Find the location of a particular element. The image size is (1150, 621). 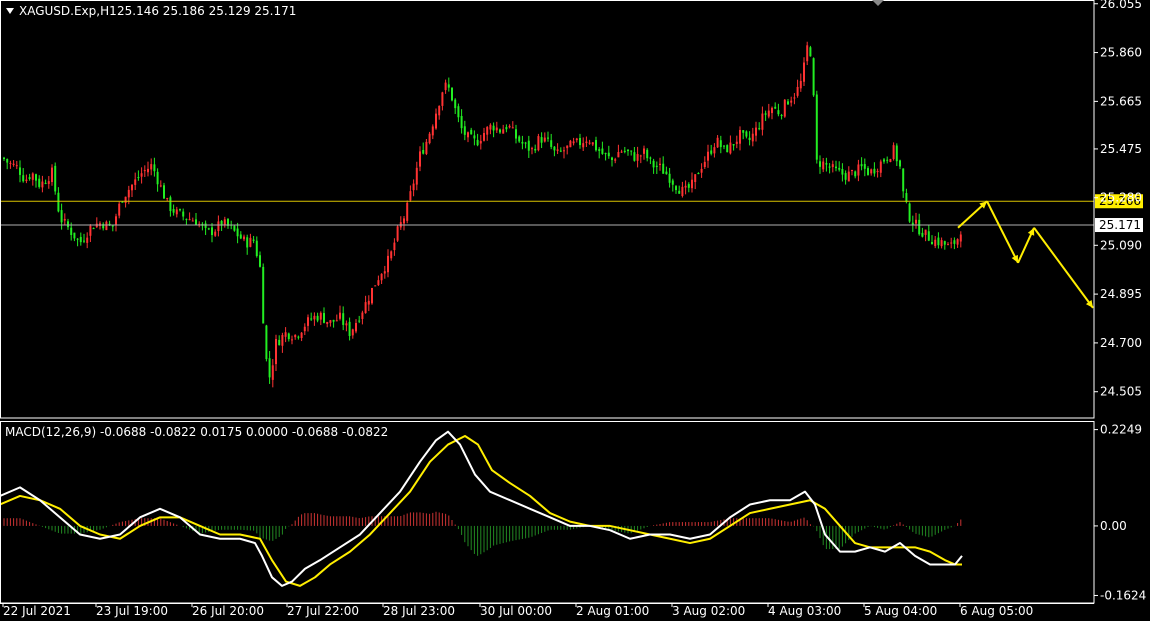

price-tick-label: 25.090 is located at coordinates (1121, 245).